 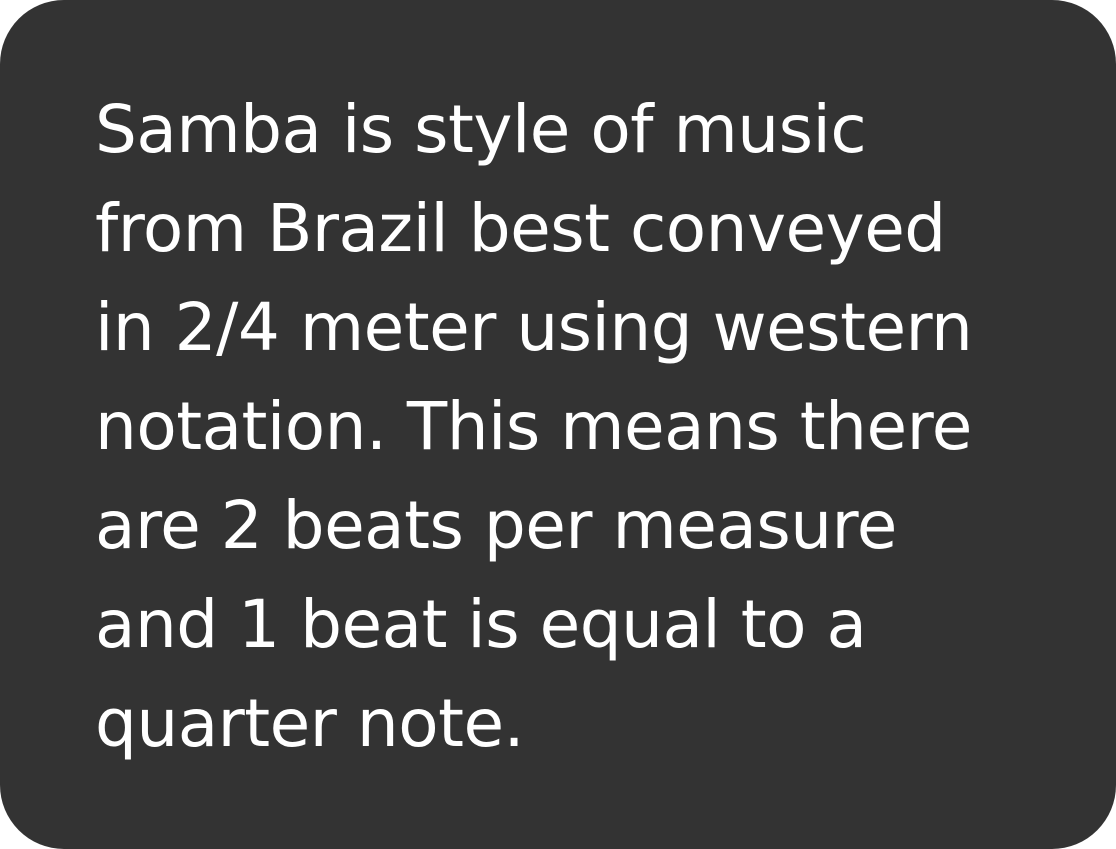 What do you see at coordinates (481, 129) in the screenshot?
I see `text-line-1: Samba is style of music` at bounding box center [481, 129].